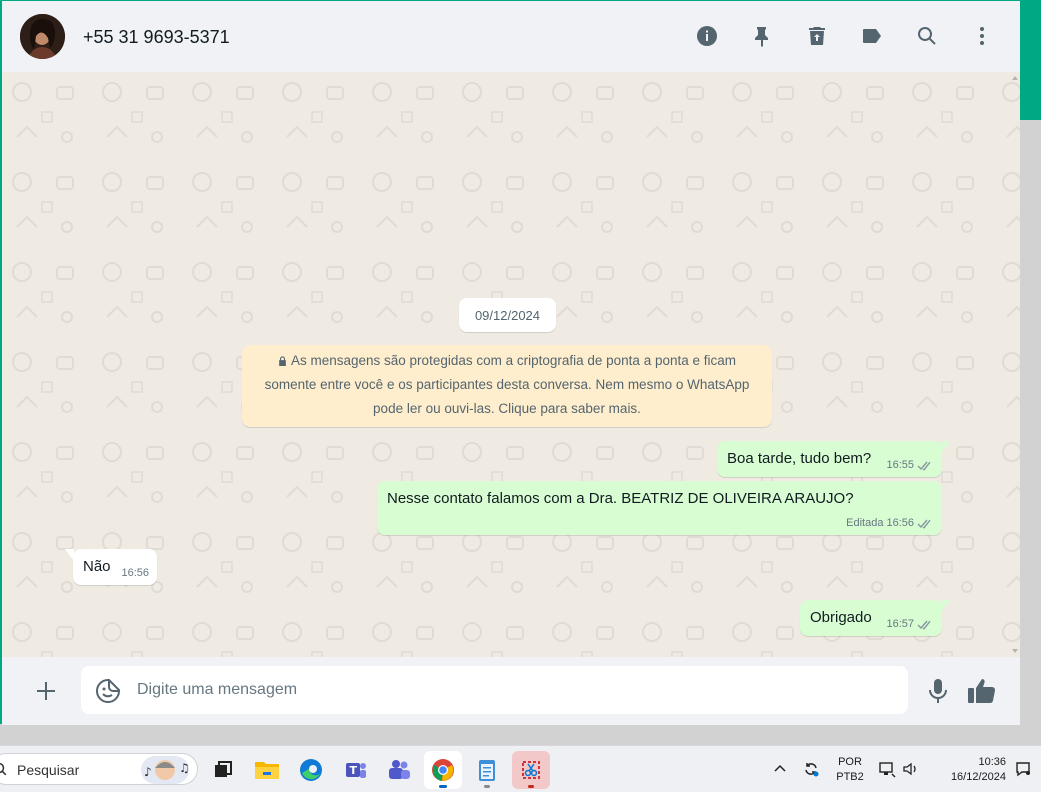 The image size is (1041, 792). What do you see at coordinates (443, 786) in the screenshot?
I see `active-indicator` at bounding box center [443, 786].